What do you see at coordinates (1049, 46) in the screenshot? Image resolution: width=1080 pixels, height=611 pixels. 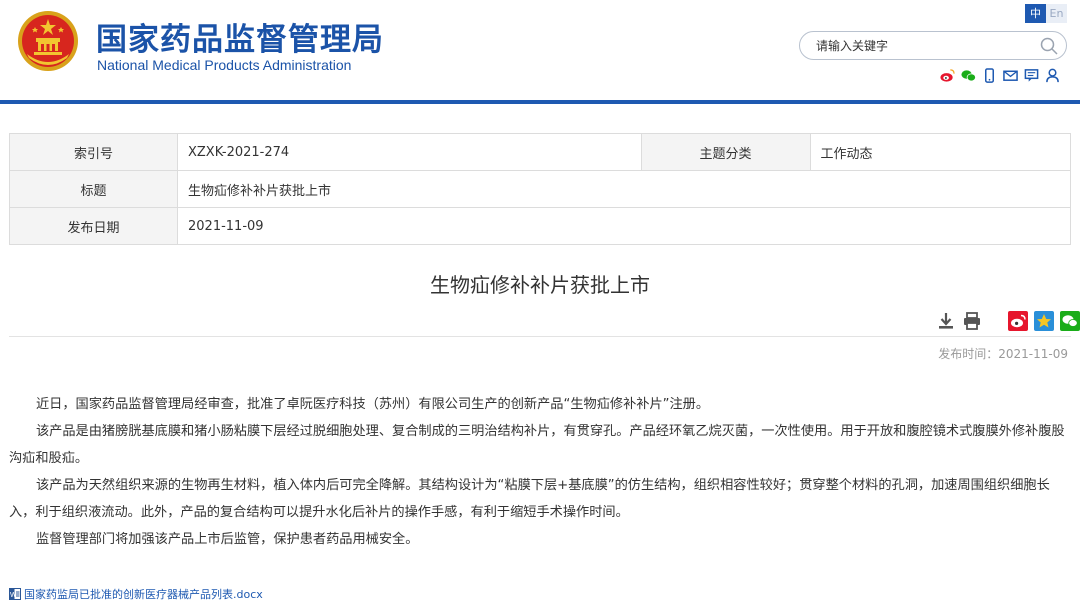 I see `search-icon` at bounding box center [1049, 46].